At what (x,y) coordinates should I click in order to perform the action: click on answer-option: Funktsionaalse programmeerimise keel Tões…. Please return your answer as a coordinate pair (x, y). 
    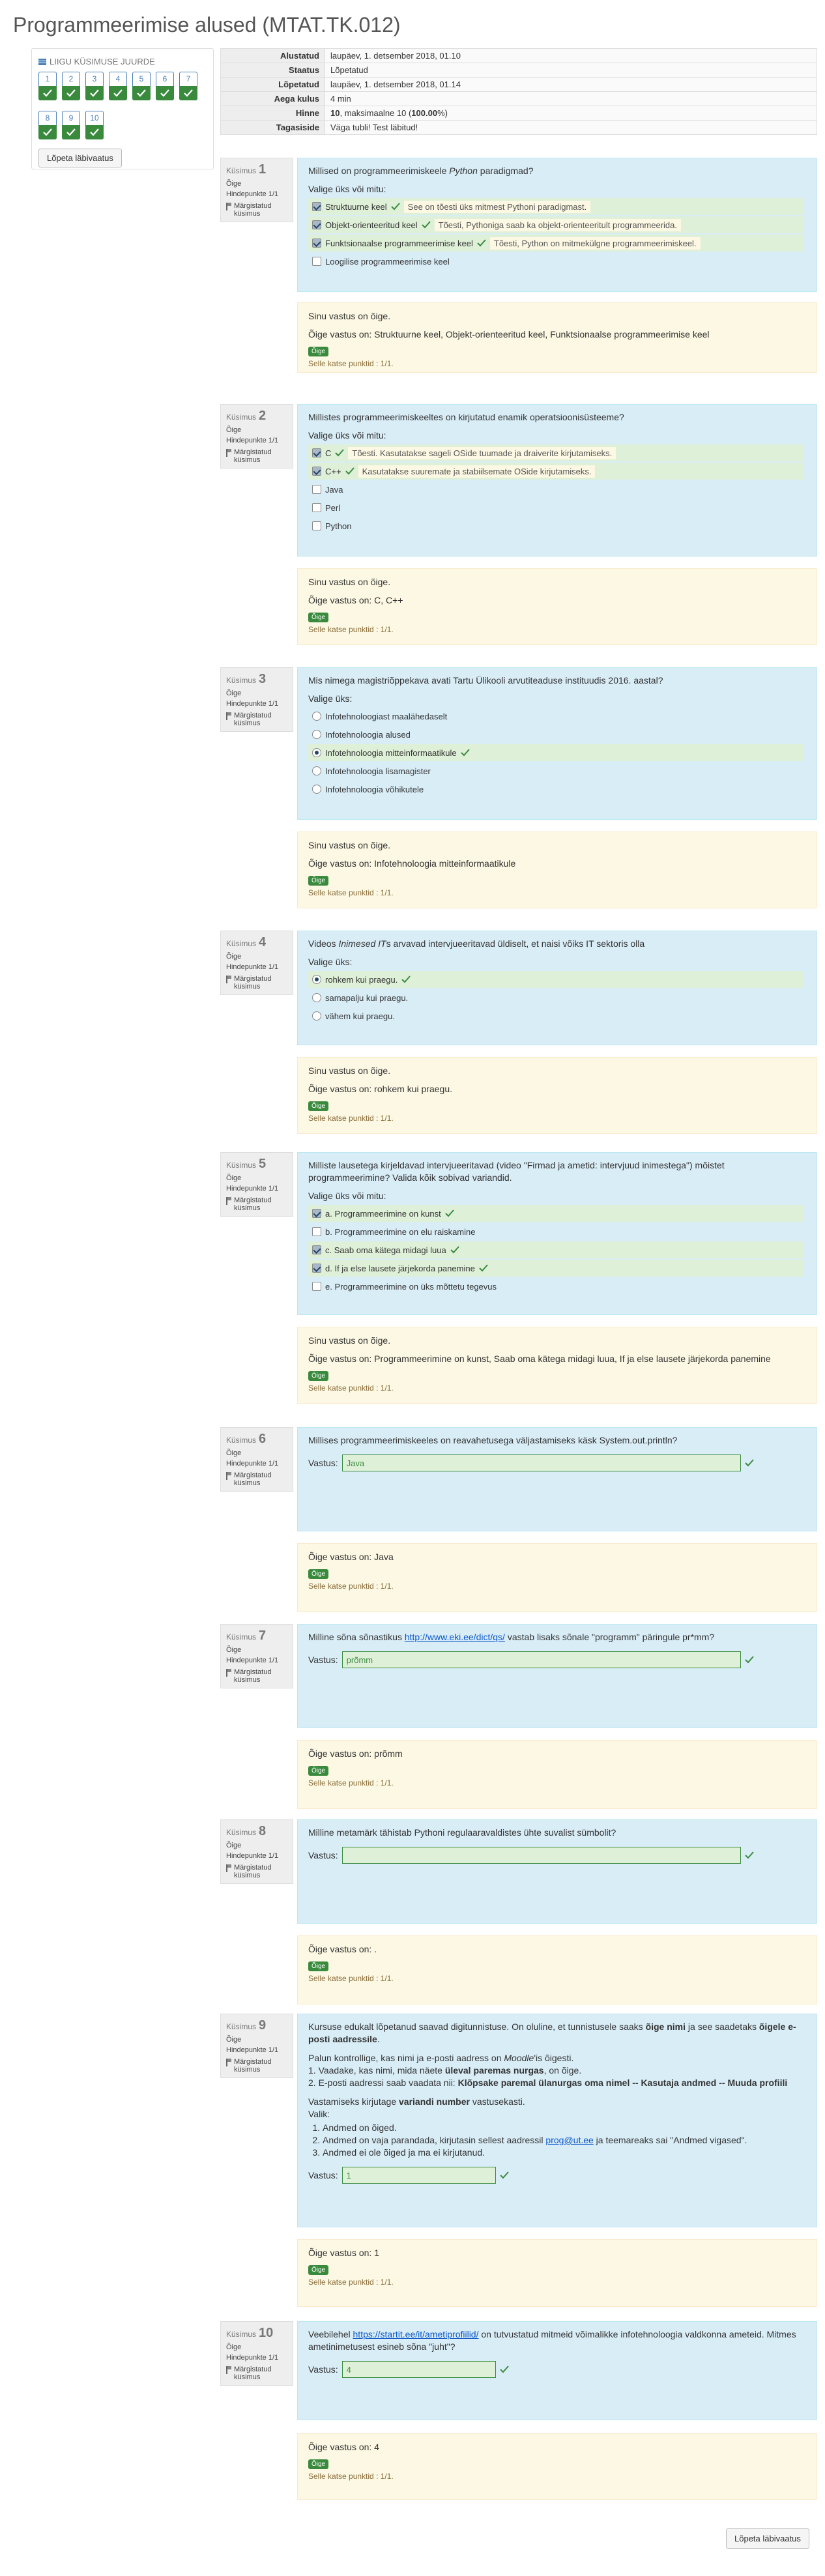
    Looking at the image, I should click on (555, 244).